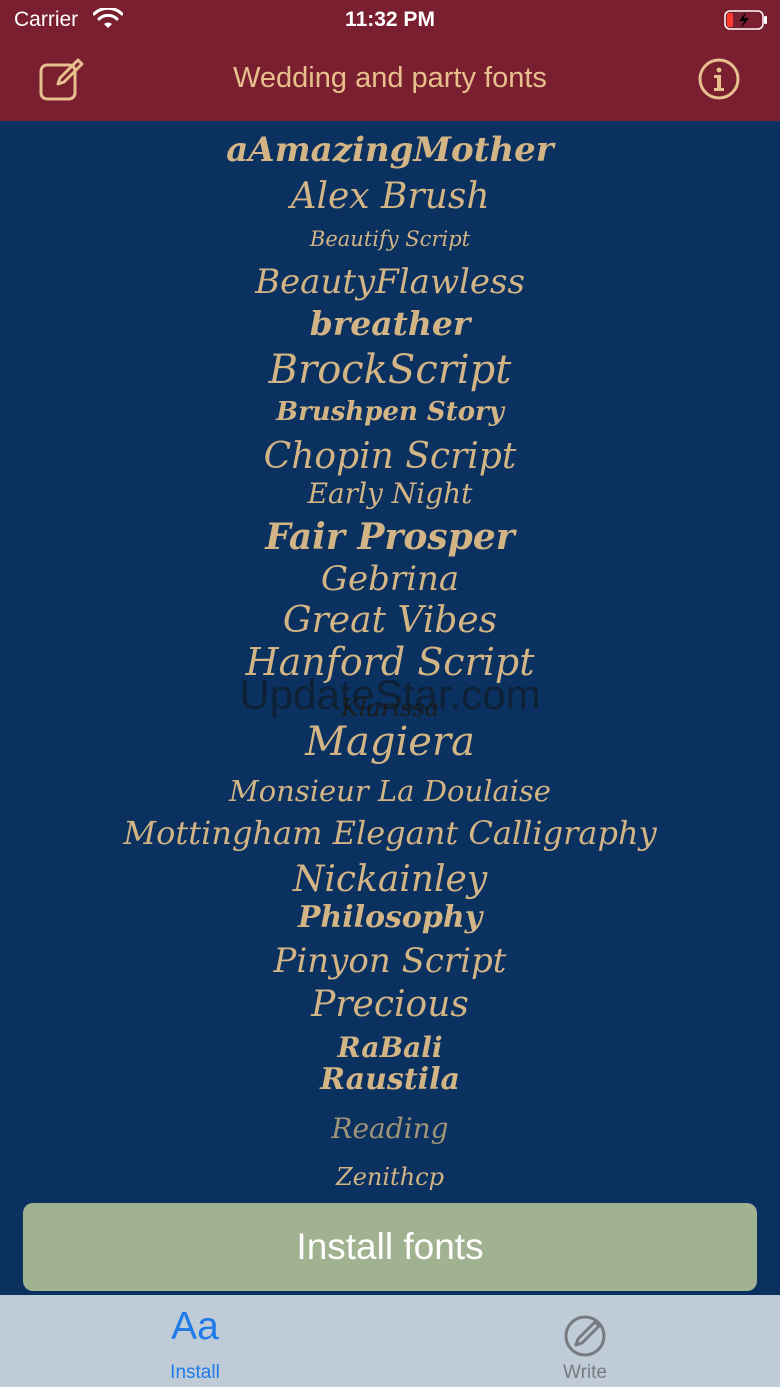 The height and width of the screenshot is (1387, 780). Describe the element at coordinates (390, 620) in the screenshot. I see `font-sample: Great Vibes` at that location.